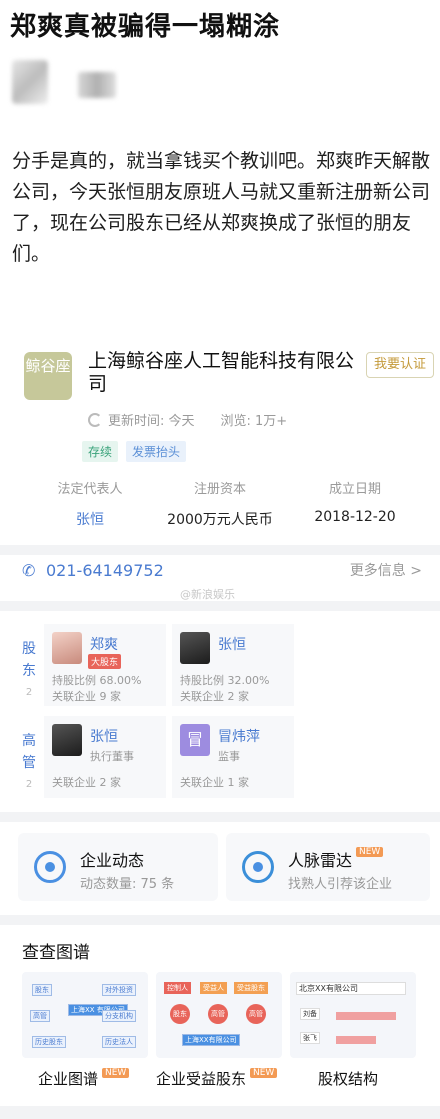  I want to click on company-dynamics-card: 企业动态 动态数量: 75 条, so click(118, 867).